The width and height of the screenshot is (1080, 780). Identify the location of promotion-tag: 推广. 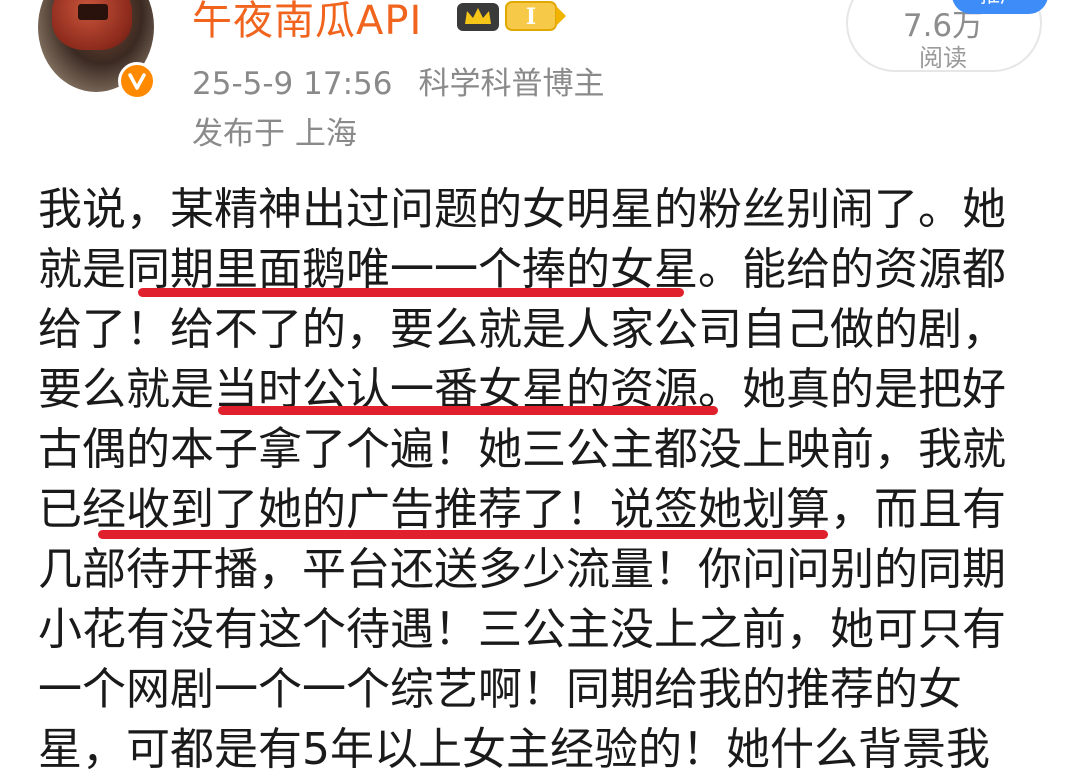
(1000, 7).